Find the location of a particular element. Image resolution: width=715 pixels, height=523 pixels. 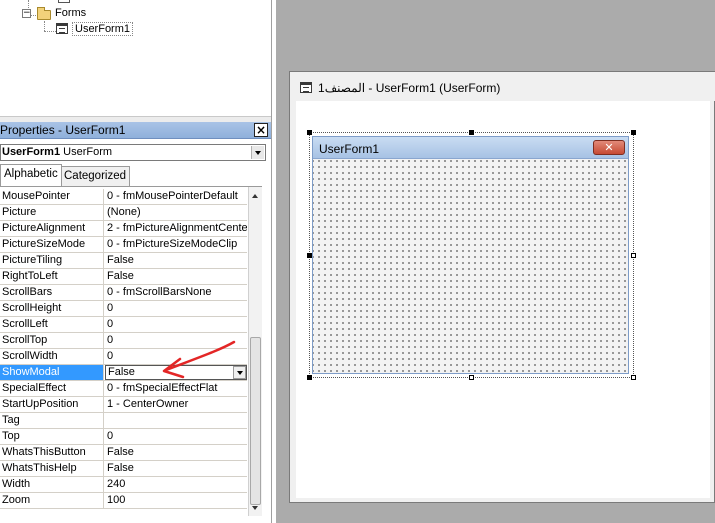

tree-line-child-horizontal is located at coordinates (50, 31).